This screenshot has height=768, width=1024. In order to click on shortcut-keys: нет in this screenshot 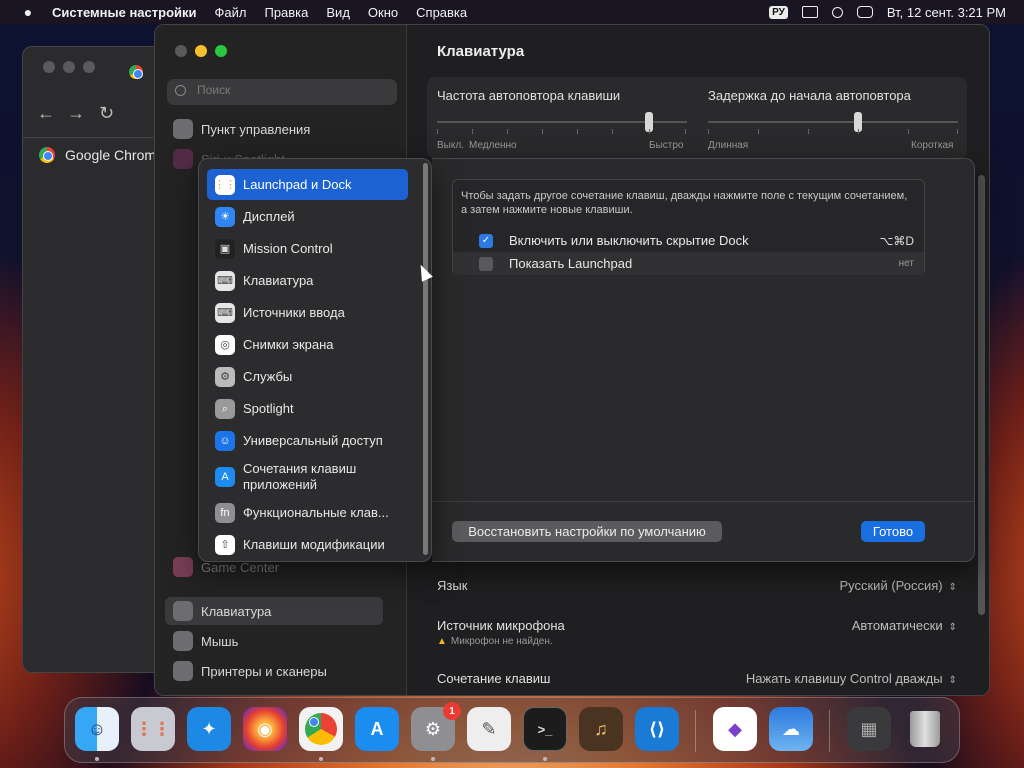, I will do `click(906, 263)`.